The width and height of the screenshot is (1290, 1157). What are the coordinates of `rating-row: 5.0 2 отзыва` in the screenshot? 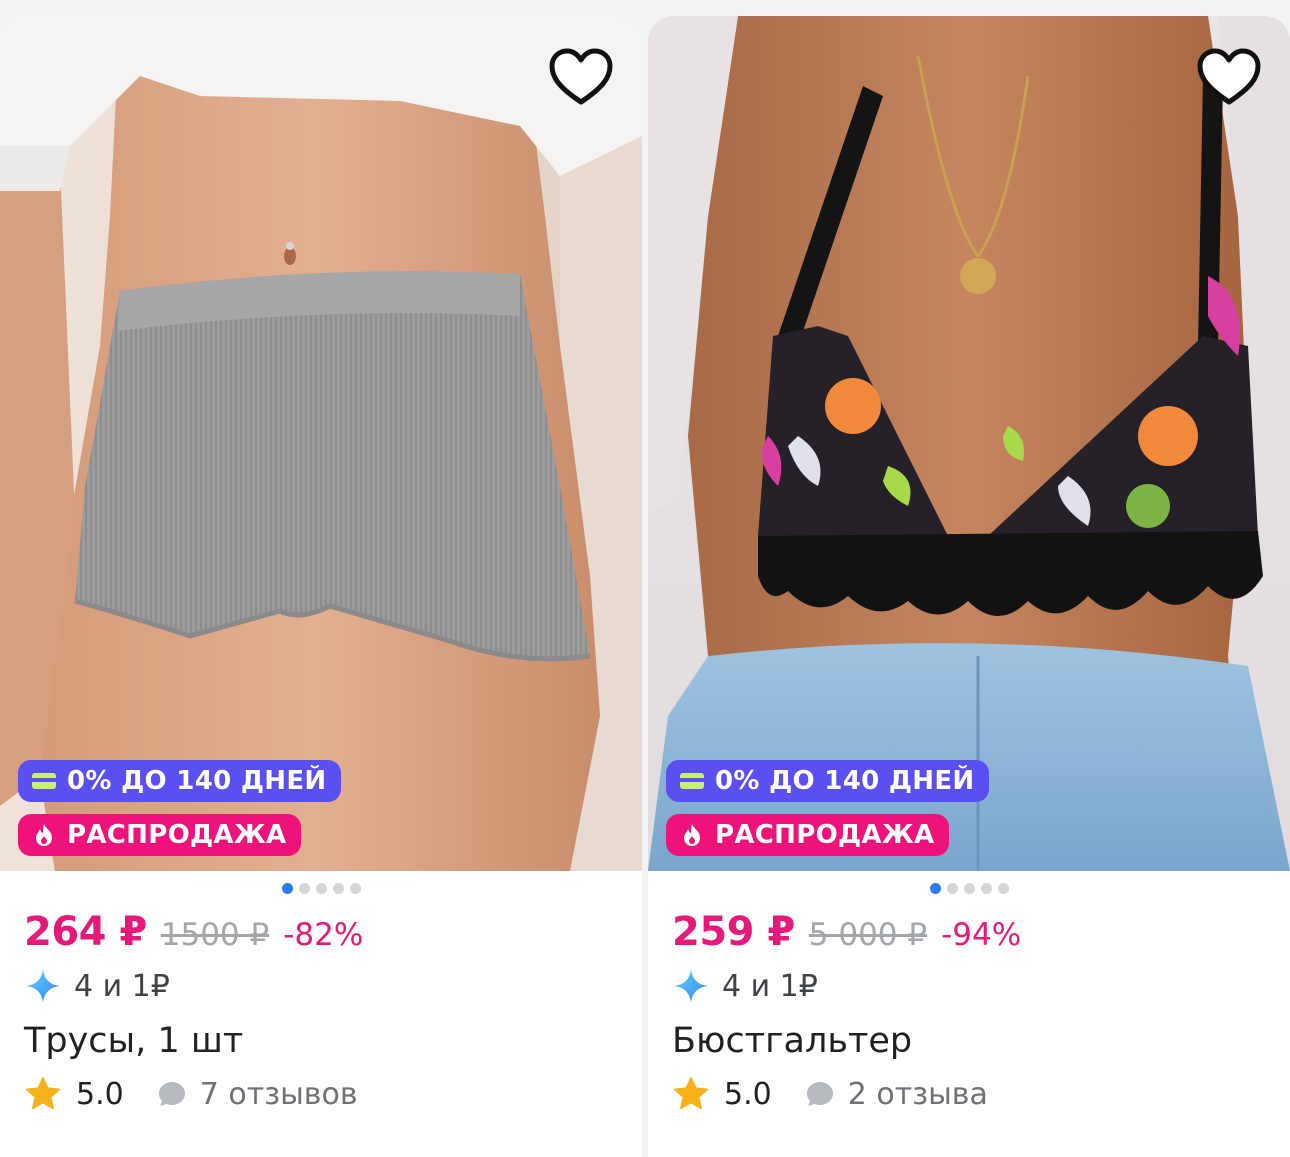 It's located at (969, 1094).